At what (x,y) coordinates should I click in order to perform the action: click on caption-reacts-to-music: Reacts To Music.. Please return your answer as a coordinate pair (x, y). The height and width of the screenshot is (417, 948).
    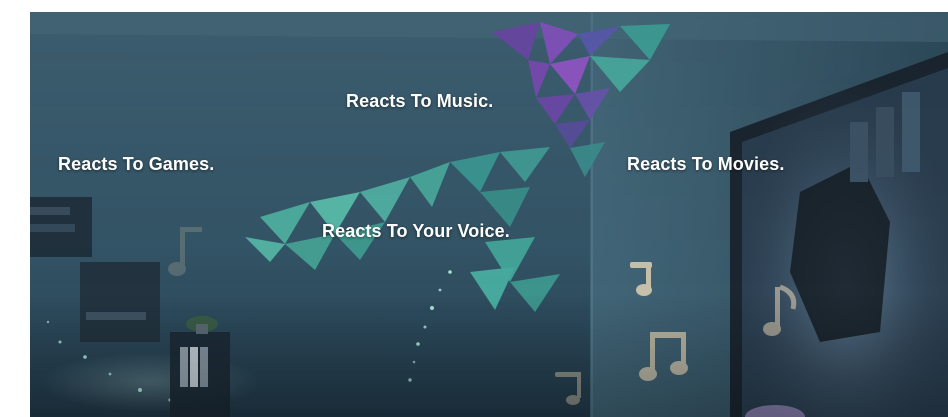
    Looking at the image, I should click on (420, 101).